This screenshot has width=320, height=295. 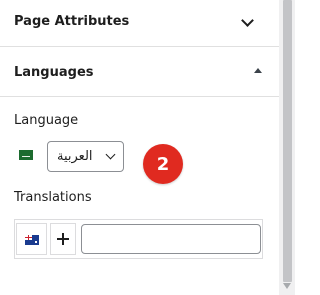 What do you see at coordinates (287, 141) in the screenshot?
I see `scrollbar-thumb` at bounding box center [287, 141].